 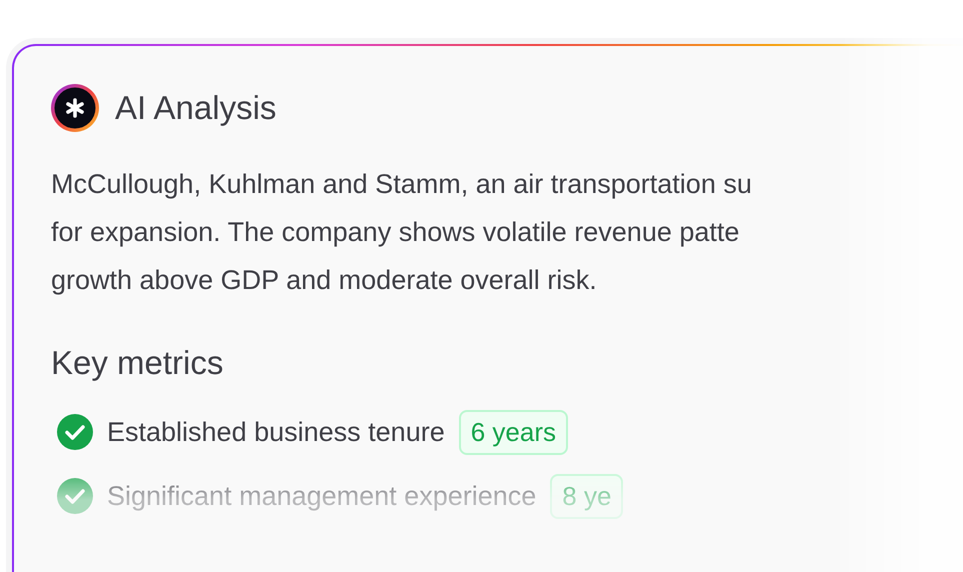 I want to click on section-heading: Key metrics, so click(x=137, y=363).